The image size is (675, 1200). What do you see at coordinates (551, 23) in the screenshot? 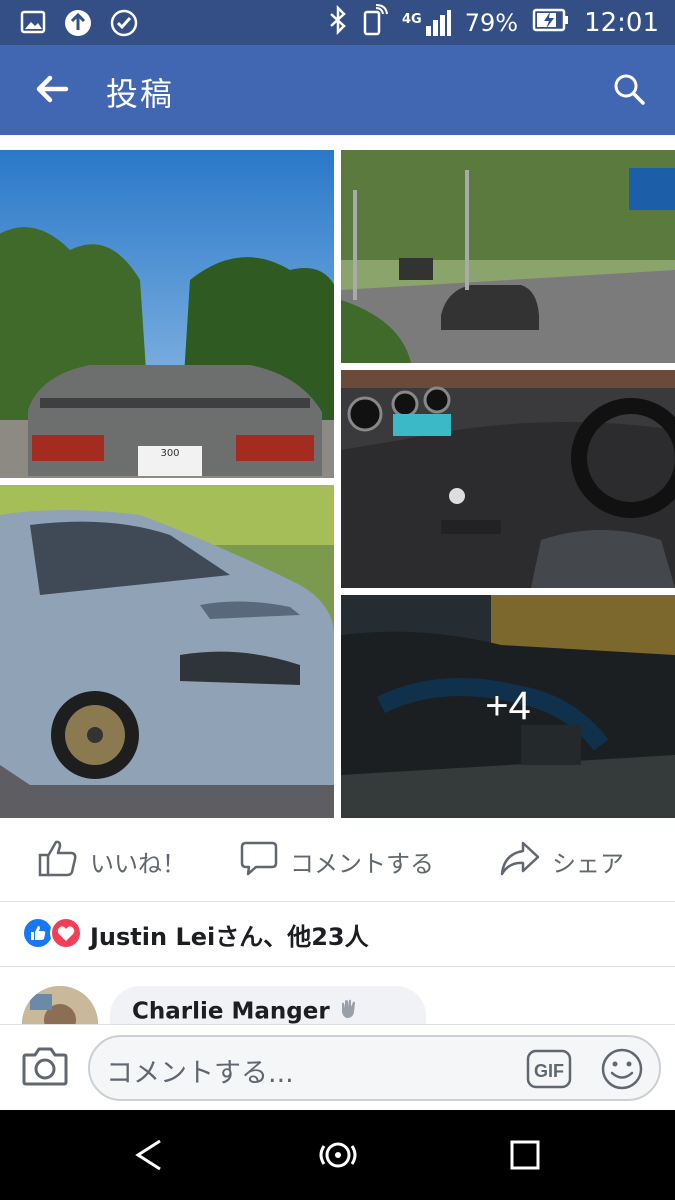
I see `battery-charging-icon` at bounding box center [551, 23].